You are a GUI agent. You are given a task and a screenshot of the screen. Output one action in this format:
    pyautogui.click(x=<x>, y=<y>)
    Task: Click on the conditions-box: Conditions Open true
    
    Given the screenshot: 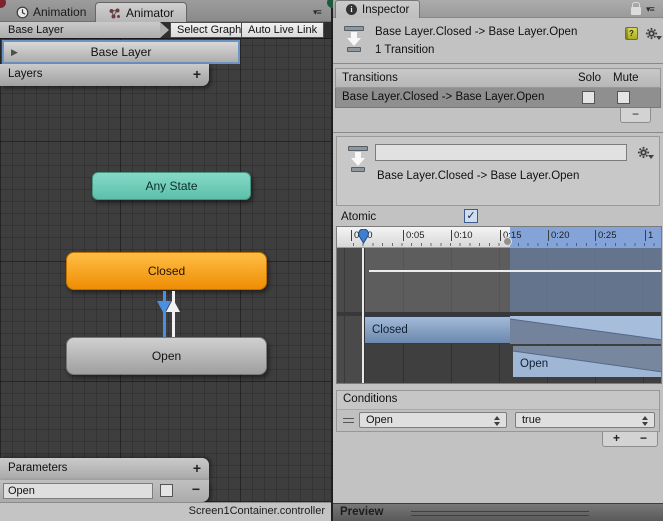 What is the action you would take?
    pyautogui.click(x=498, y=411)
    